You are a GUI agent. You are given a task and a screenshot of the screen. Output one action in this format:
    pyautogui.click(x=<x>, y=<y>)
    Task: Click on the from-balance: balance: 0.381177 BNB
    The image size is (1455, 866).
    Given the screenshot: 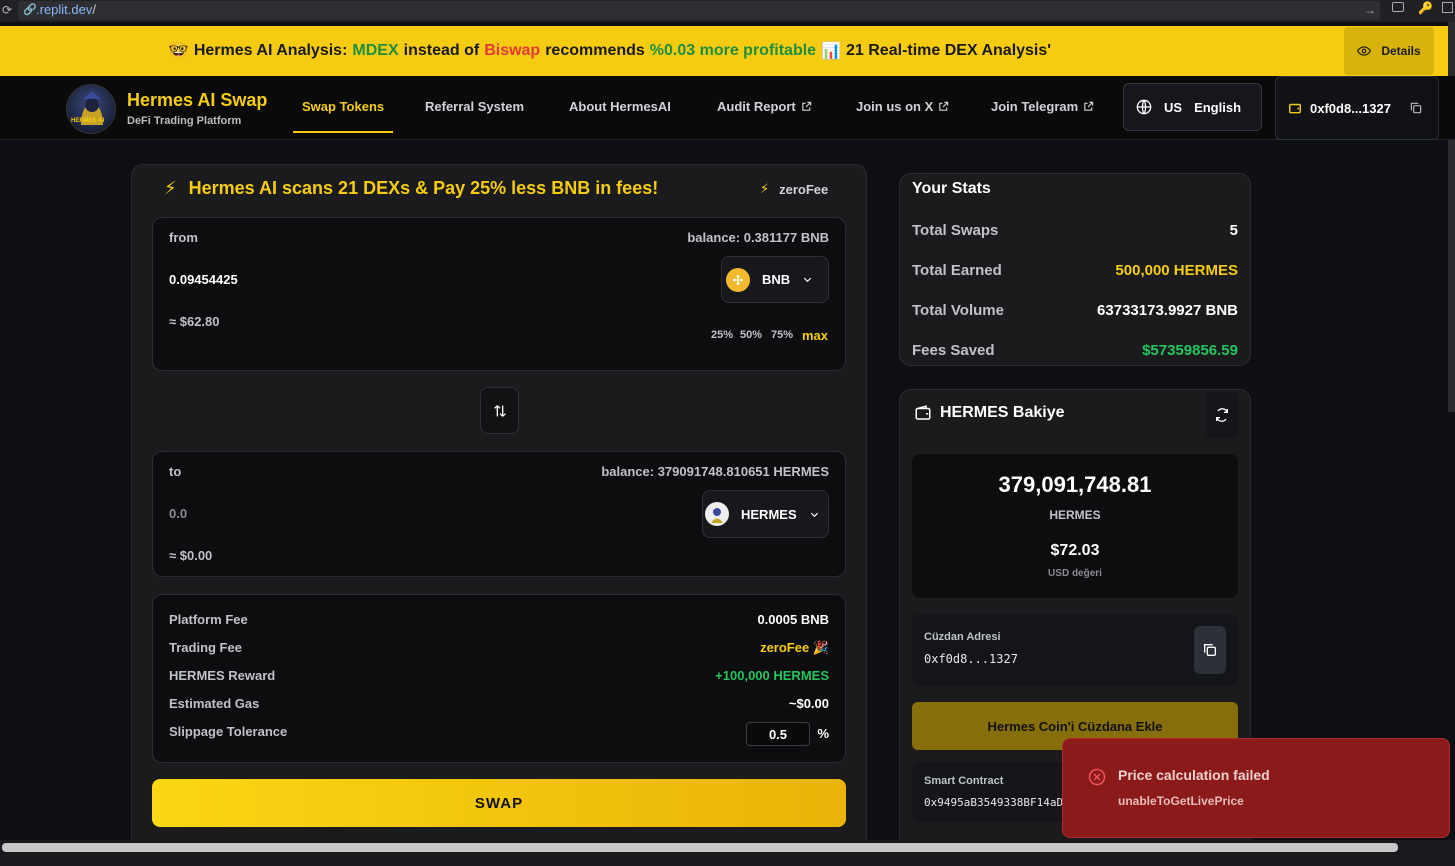 What is the action you would take?
    pyautogui.click(x=758, y=237)
    